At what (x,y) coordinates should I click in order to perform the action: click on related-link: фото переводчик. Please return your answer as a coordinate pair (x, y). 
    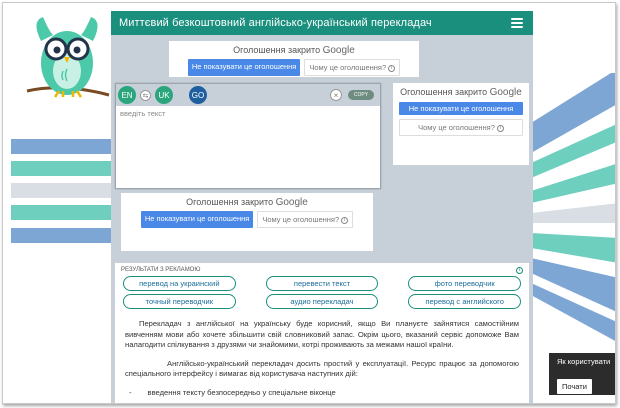
    Looking at the image, I should click on (464, 283).